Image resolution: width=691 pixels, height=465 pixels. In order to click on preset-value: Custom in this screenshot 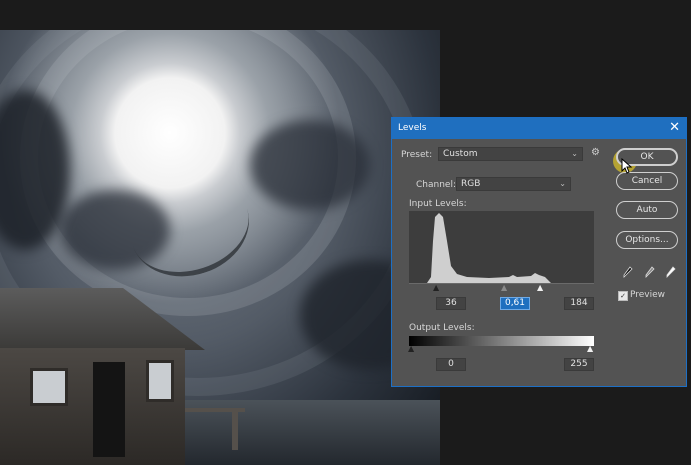, I will do `click(460, 154)`.